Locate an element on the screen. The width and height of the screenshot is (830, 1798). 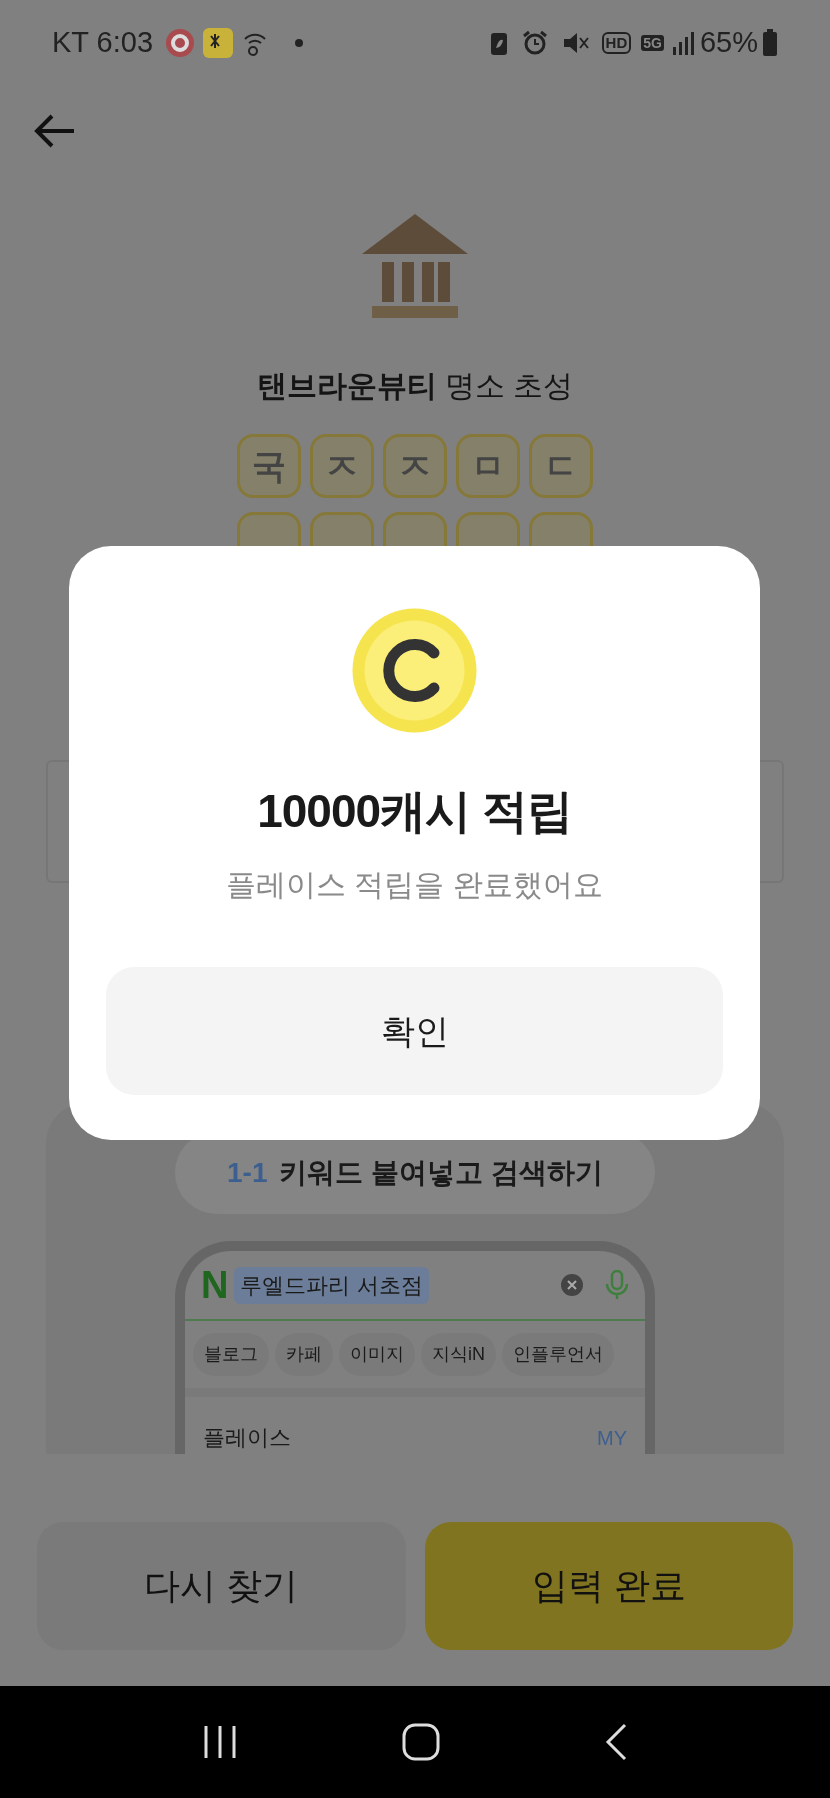
battery-percent: 65% is located at coordinates (728, 43).